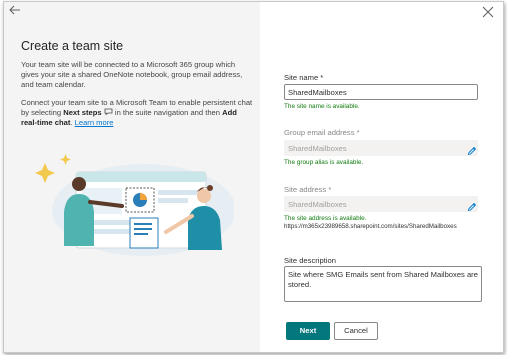  What do you see at coordinates (308, 331) in the screenshot?
I see `next-button: Next` at bounding box center [308, 331].